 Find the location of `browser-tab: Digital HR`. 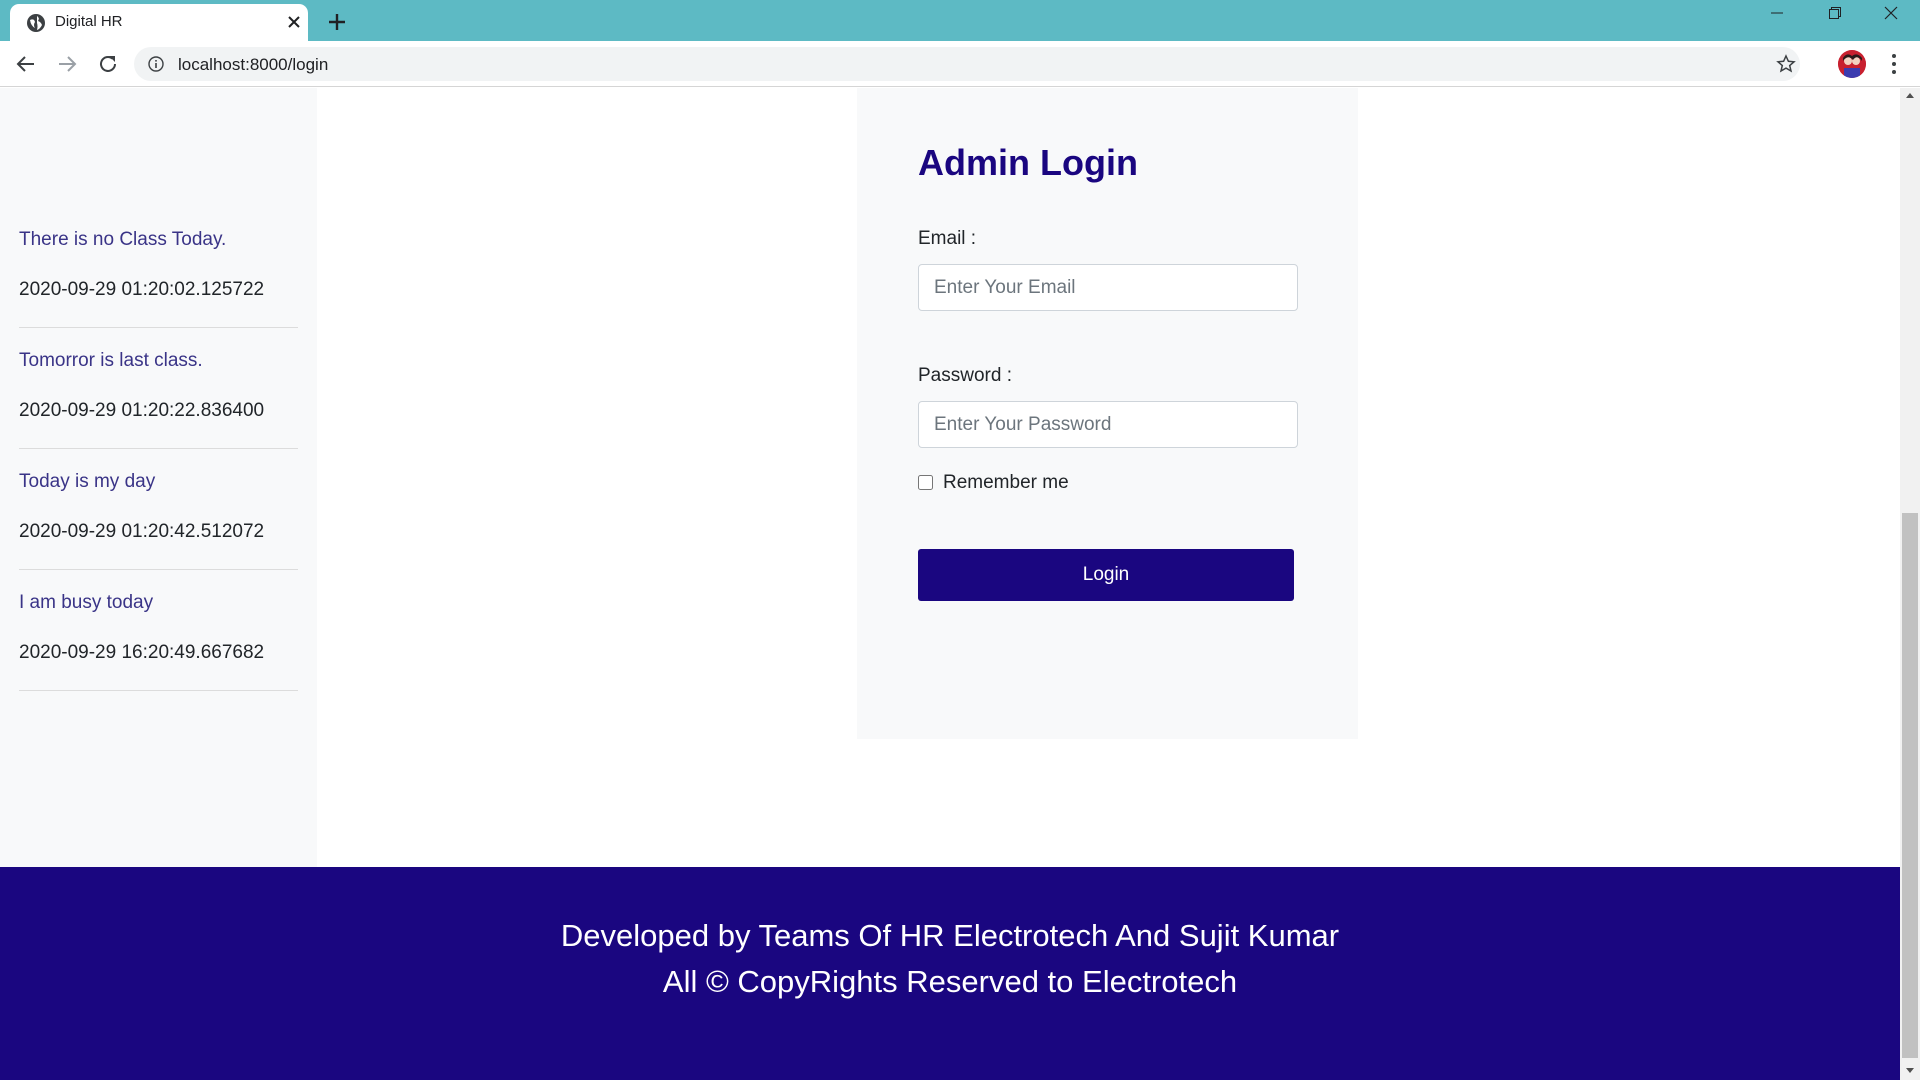

browser-tab: Digital HR is located at coordinates (159, 22).